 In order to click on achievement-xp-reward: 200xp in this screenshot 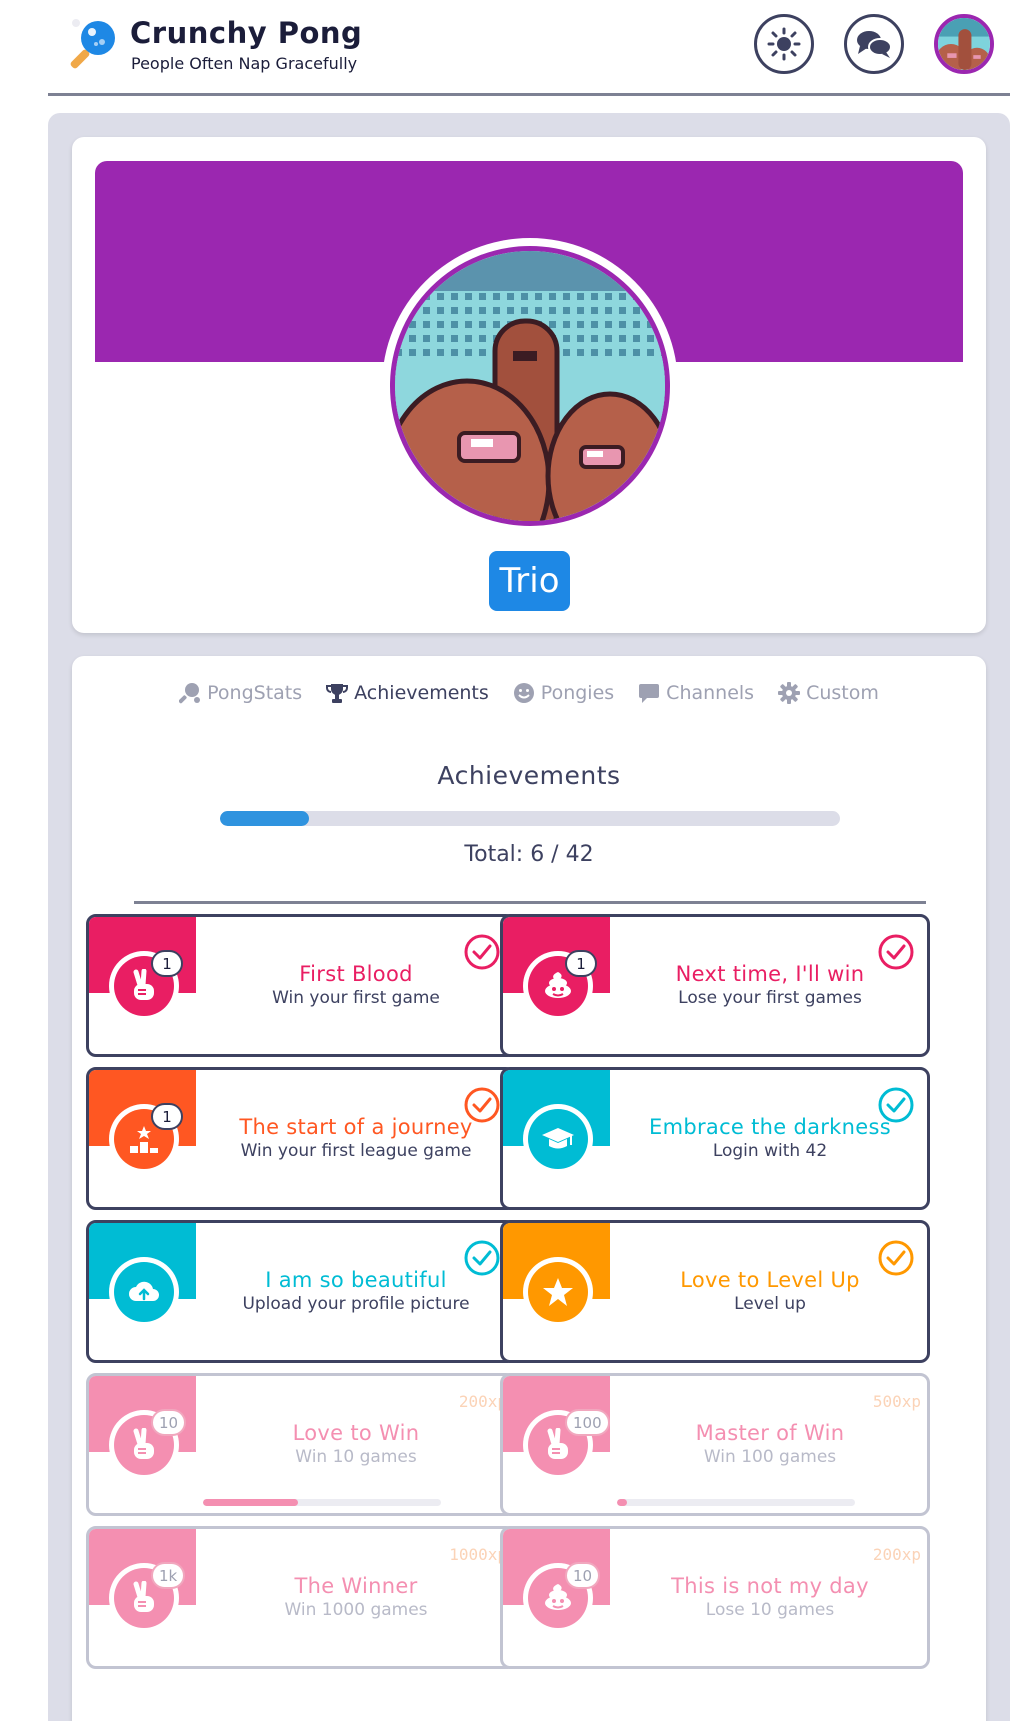, I will do `click(896, 1554)`.